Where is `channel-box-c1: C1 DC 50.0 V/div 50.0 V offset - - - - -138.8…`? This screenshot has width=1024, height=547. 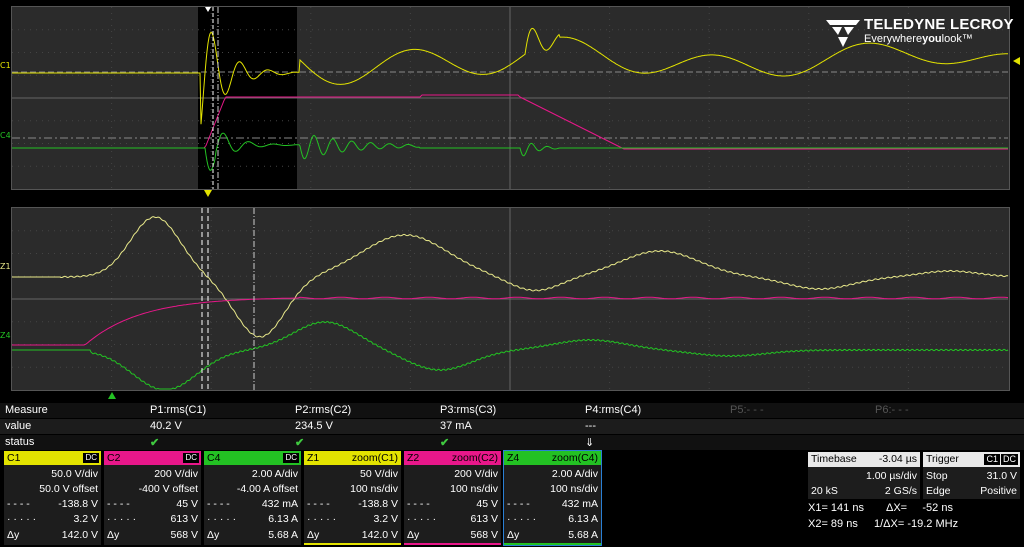 channel-box-c1: C1 DC 50.0 V/div 50.0 V offset - - - - -138.8… is located at coordinates (52, 498).